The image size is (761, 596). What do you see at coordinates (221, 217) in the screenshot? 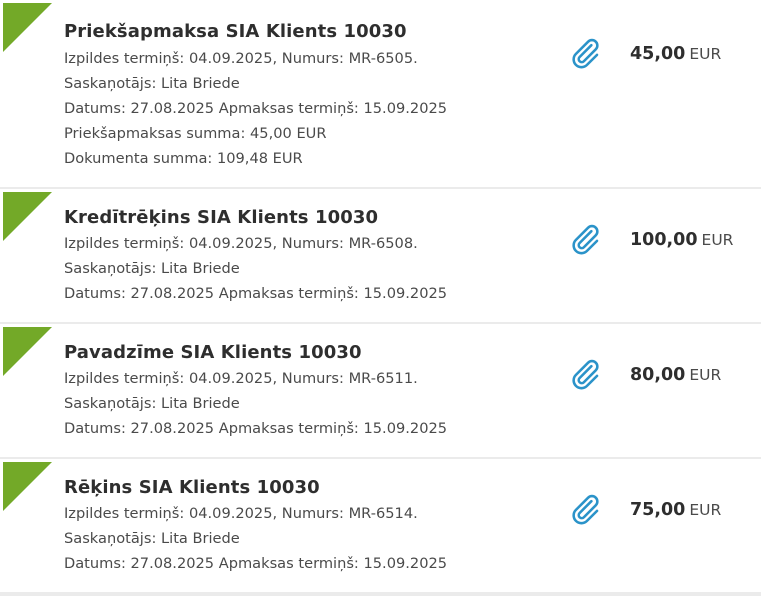
I see `document-title: Kredītrēķins SIA Klients 10030` at bounding box center [221, 217].